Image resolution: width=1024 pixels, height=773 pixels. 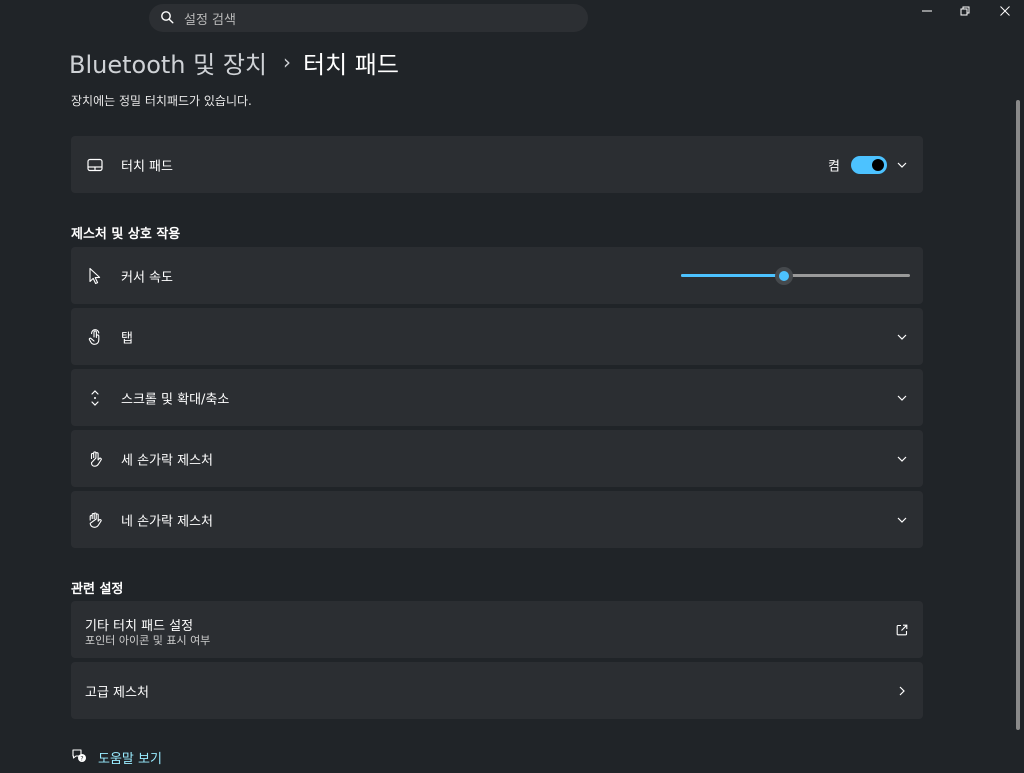 What do you see at coordinates (95, 337) in the screenshot?
I see `tap-icon` at bounding box center [95, 337].